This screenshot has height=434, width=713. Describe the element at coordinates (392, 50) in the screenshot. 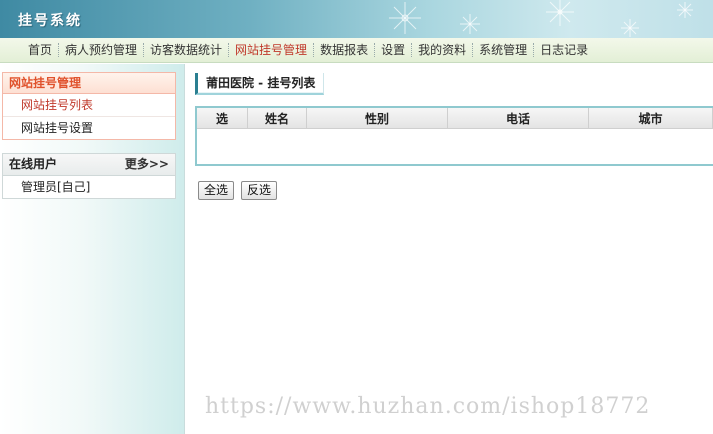

I see `nav-item-settings: 设置` at that location.